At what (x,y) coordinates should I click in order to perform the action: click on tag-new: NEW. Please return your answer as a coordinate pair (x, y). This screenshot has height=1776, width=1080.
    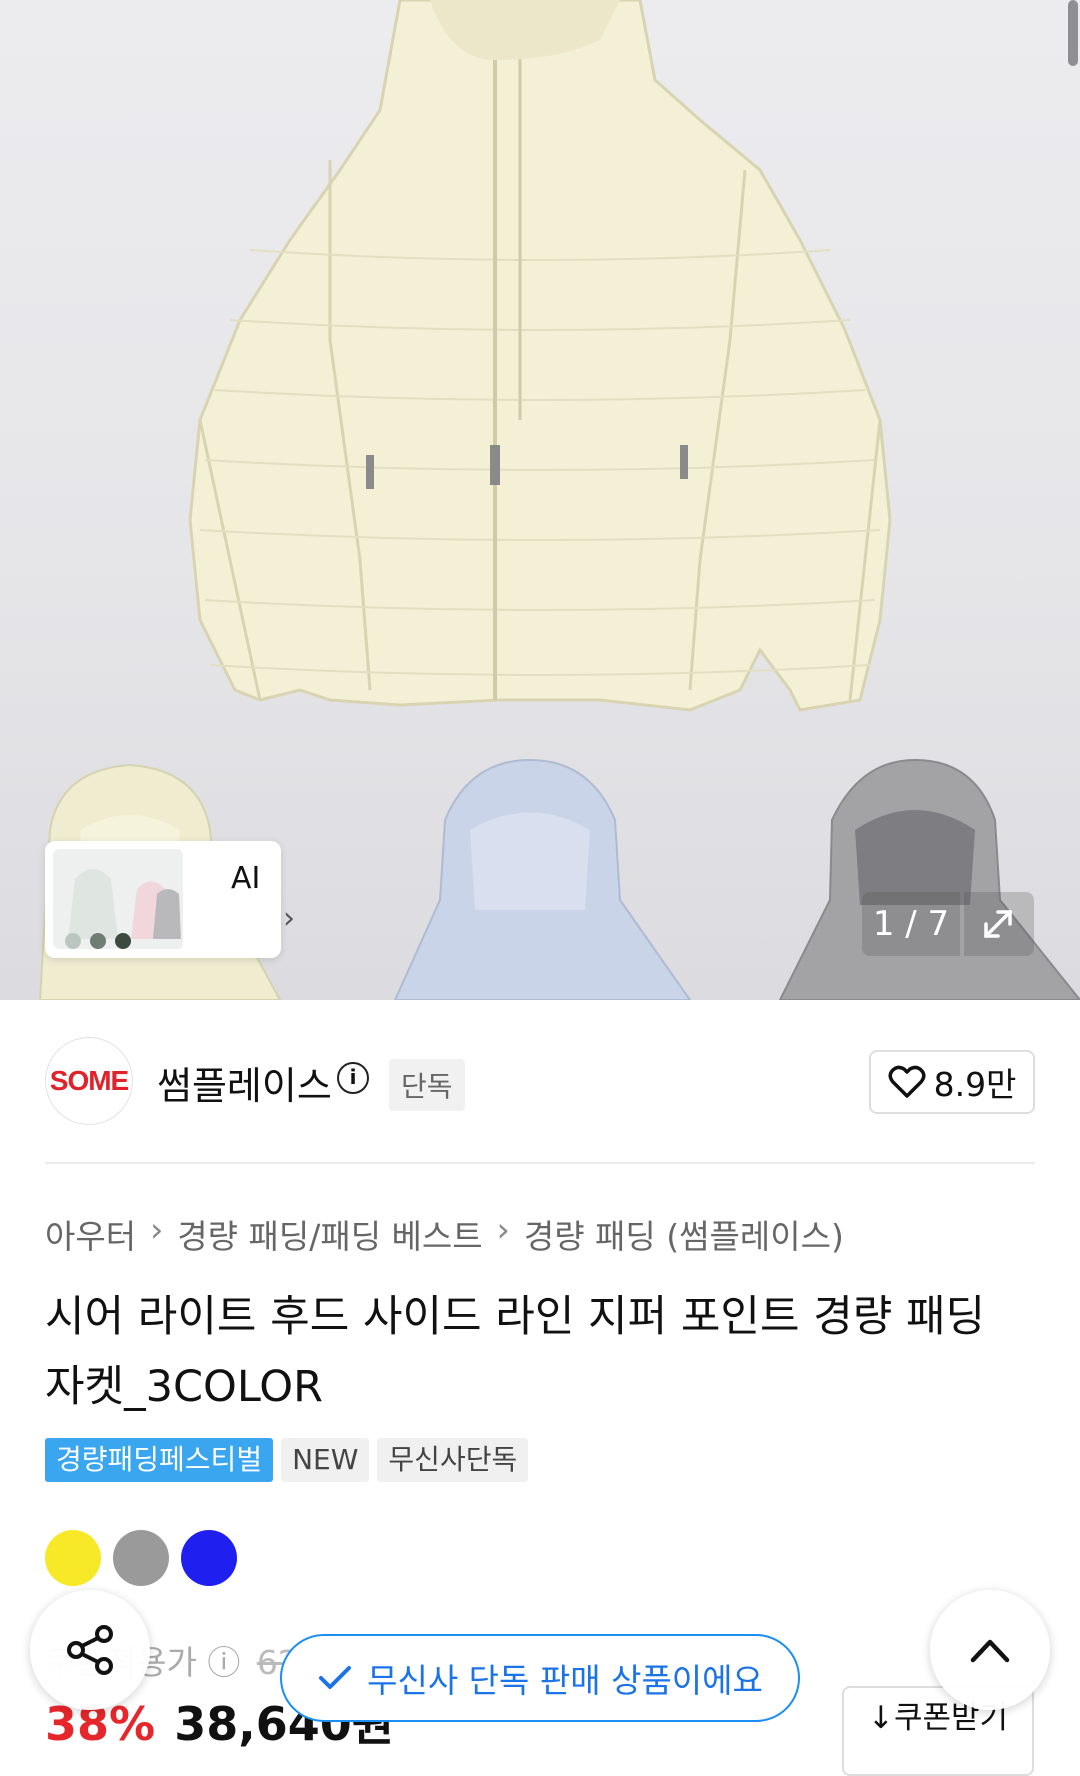
    Looking at the image, I should click on (325, 1460).